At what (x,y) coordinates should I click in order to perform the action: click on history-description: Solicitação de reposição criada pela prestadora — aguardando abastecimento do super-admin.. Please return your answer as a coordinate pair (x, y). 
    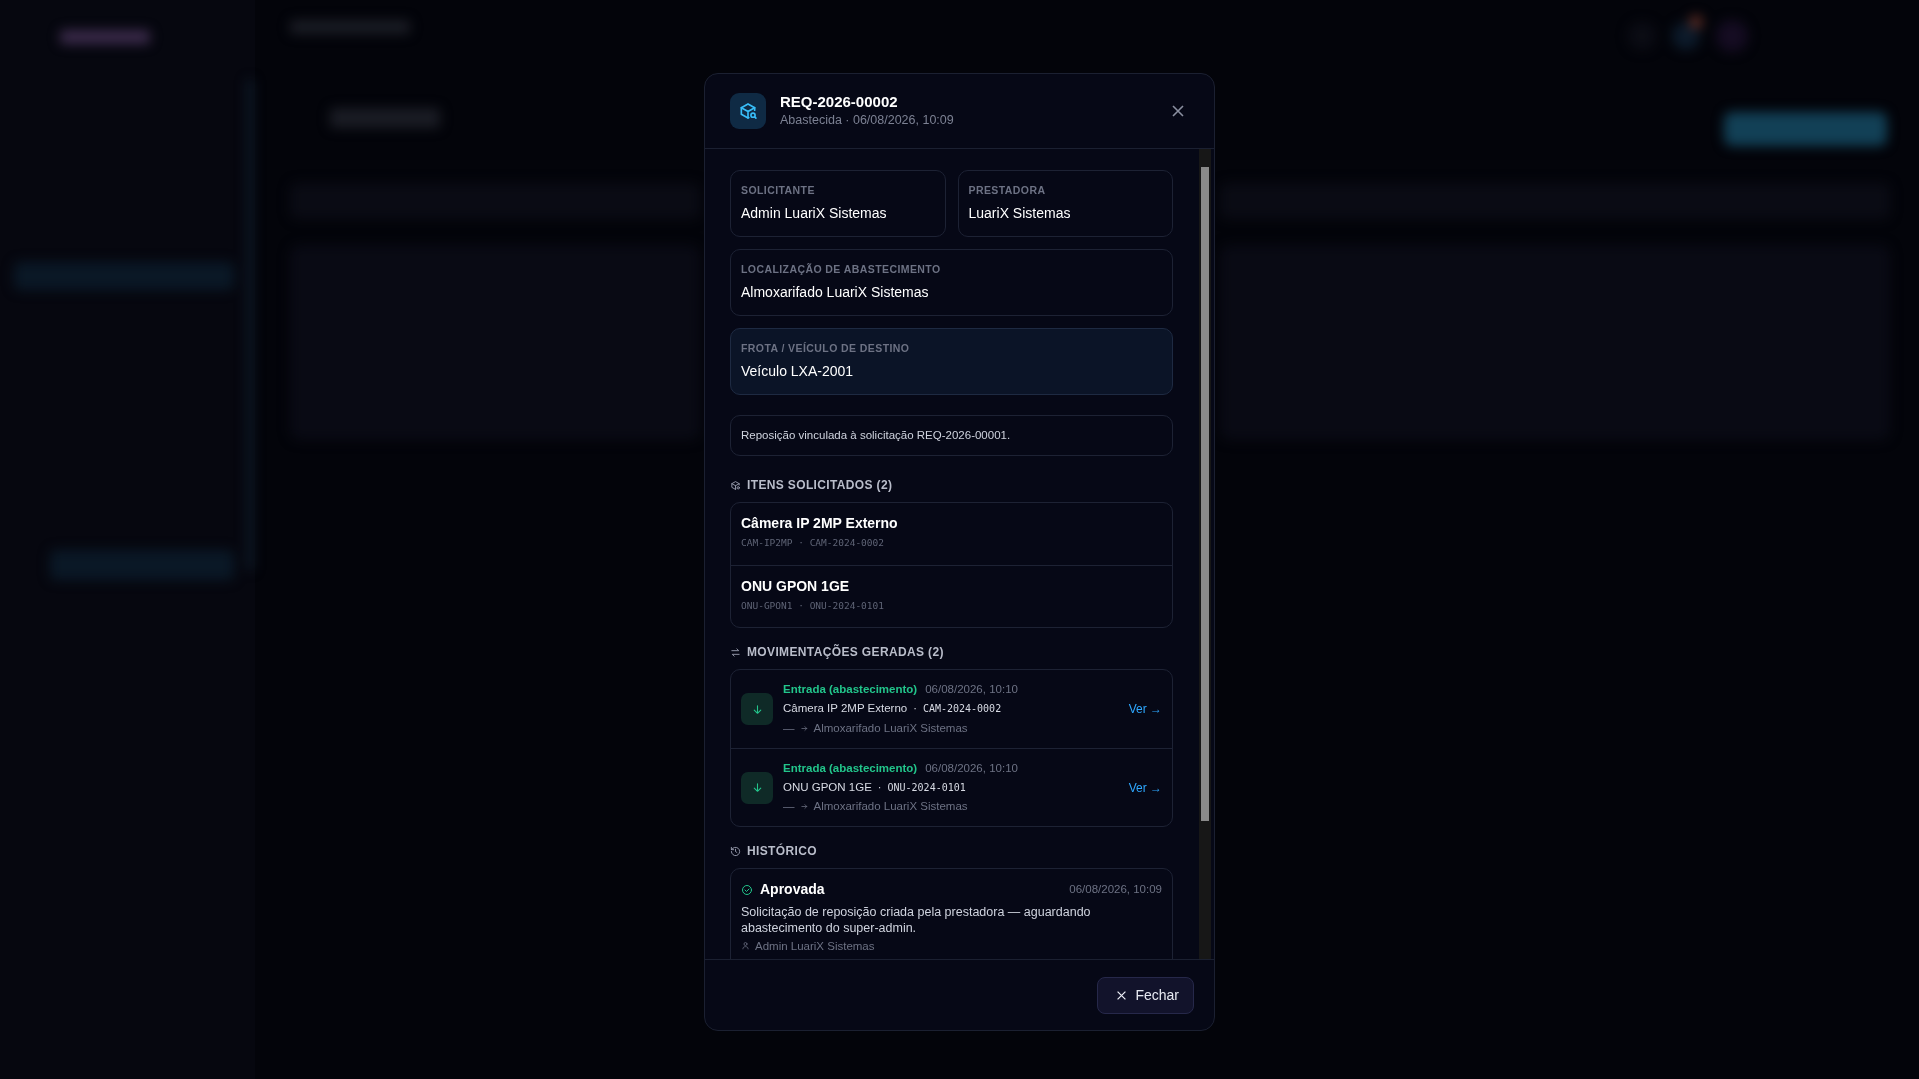
    Looking at the image, I should click on (916, 920).